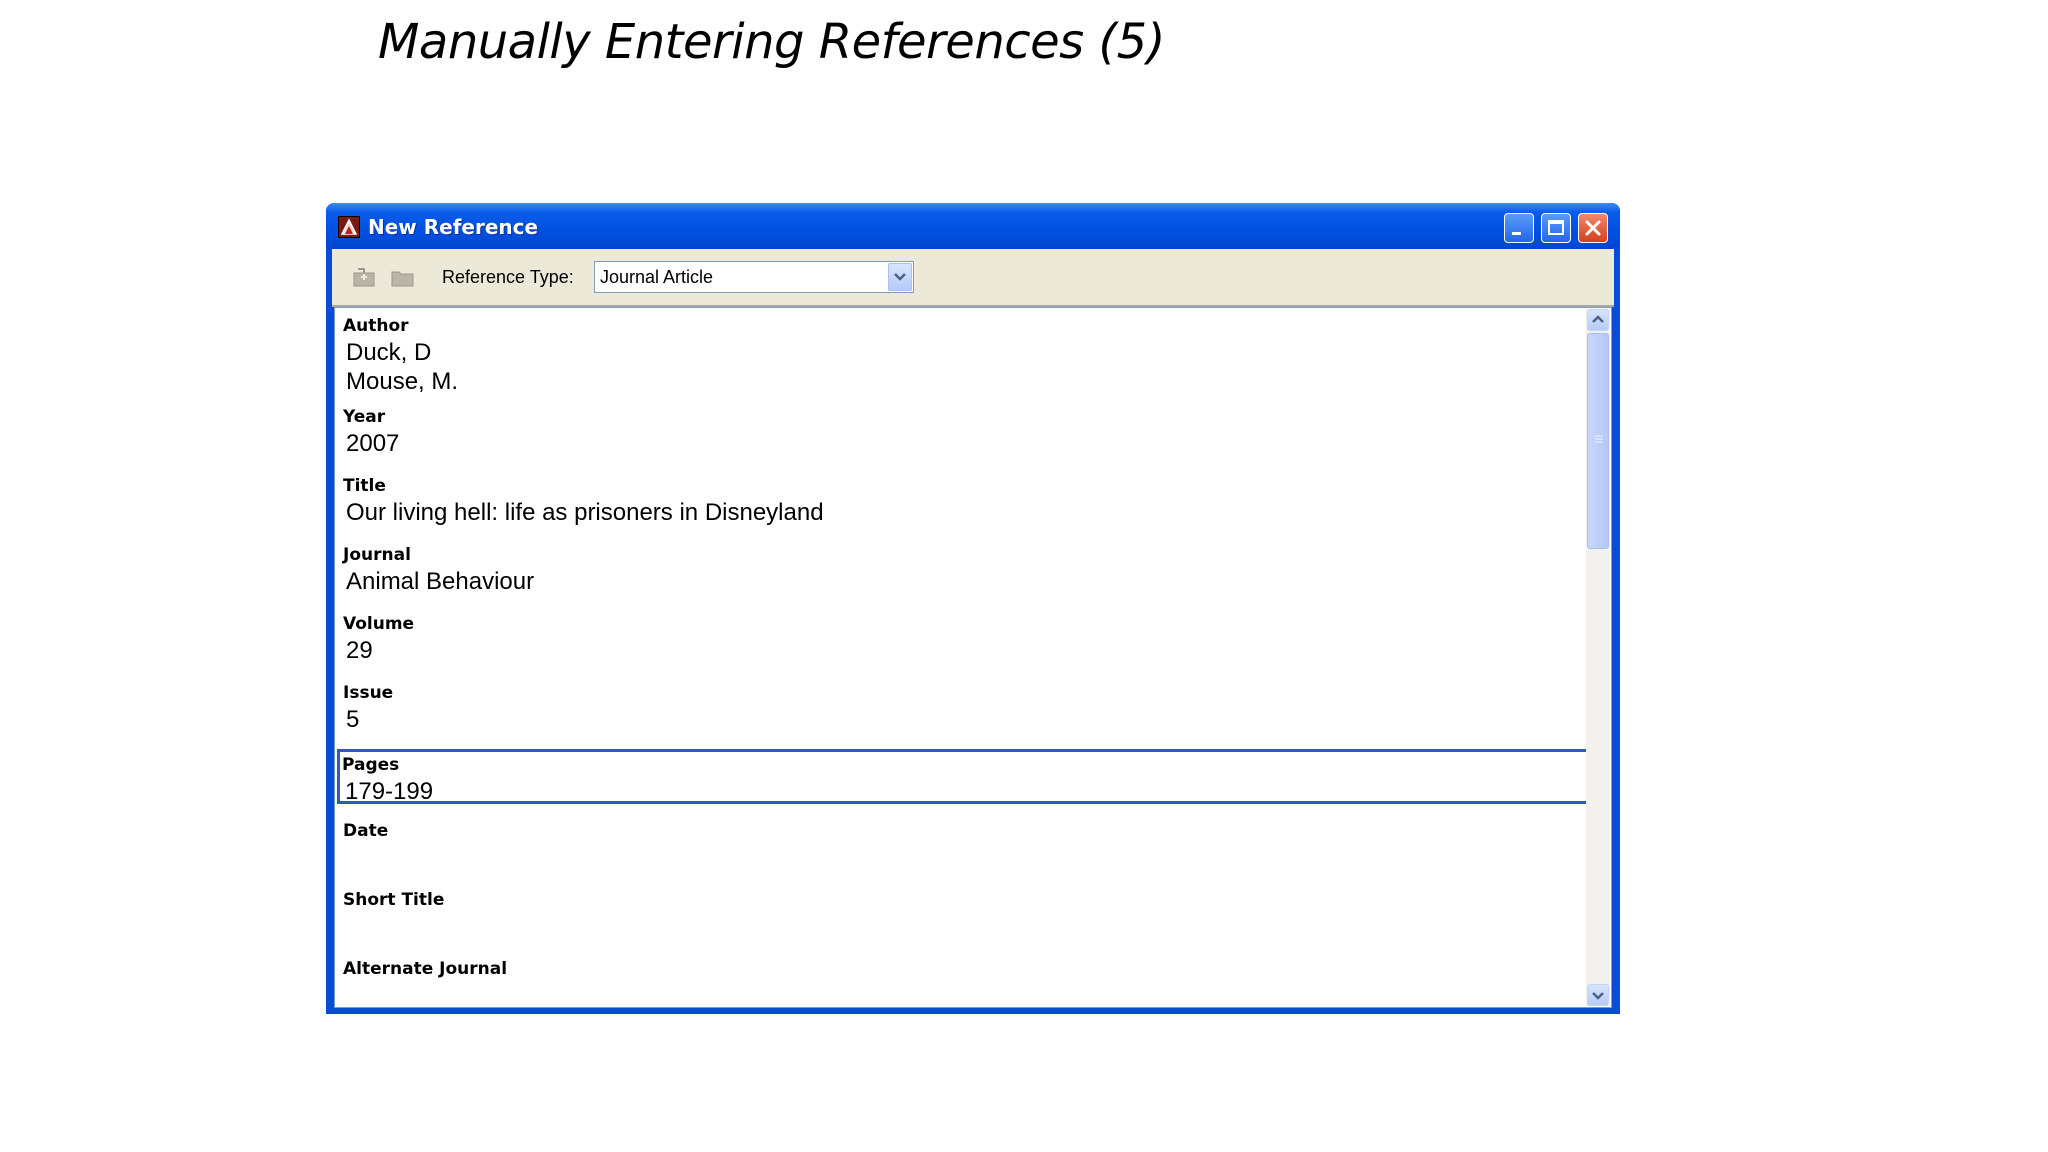 The height and width of the screenshot is (1152, 2048). I want to click on field-label: Pages, so click(371, 765).